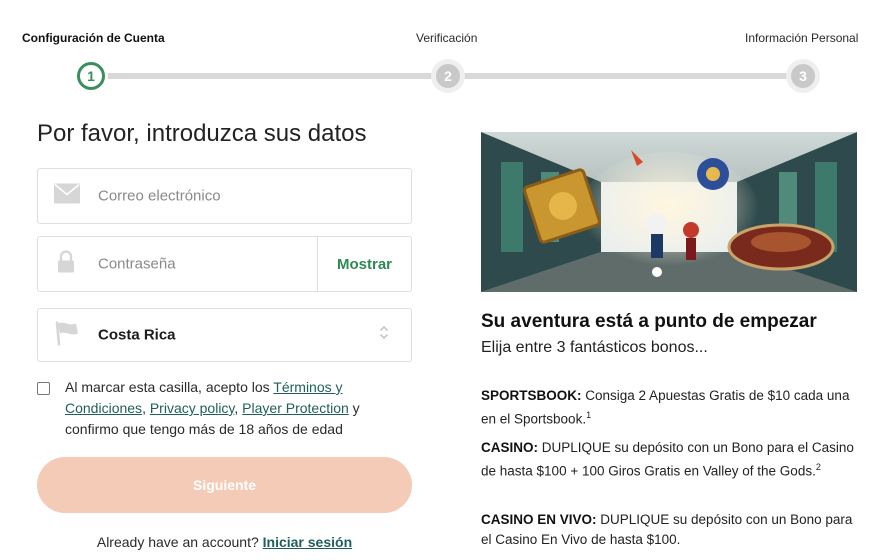 The height and width of the screenshot is (560, 874). Describe the element at coordinates (179, 542) in the screenshot. I see `login-prompt-text: Already have an account?` at that location.